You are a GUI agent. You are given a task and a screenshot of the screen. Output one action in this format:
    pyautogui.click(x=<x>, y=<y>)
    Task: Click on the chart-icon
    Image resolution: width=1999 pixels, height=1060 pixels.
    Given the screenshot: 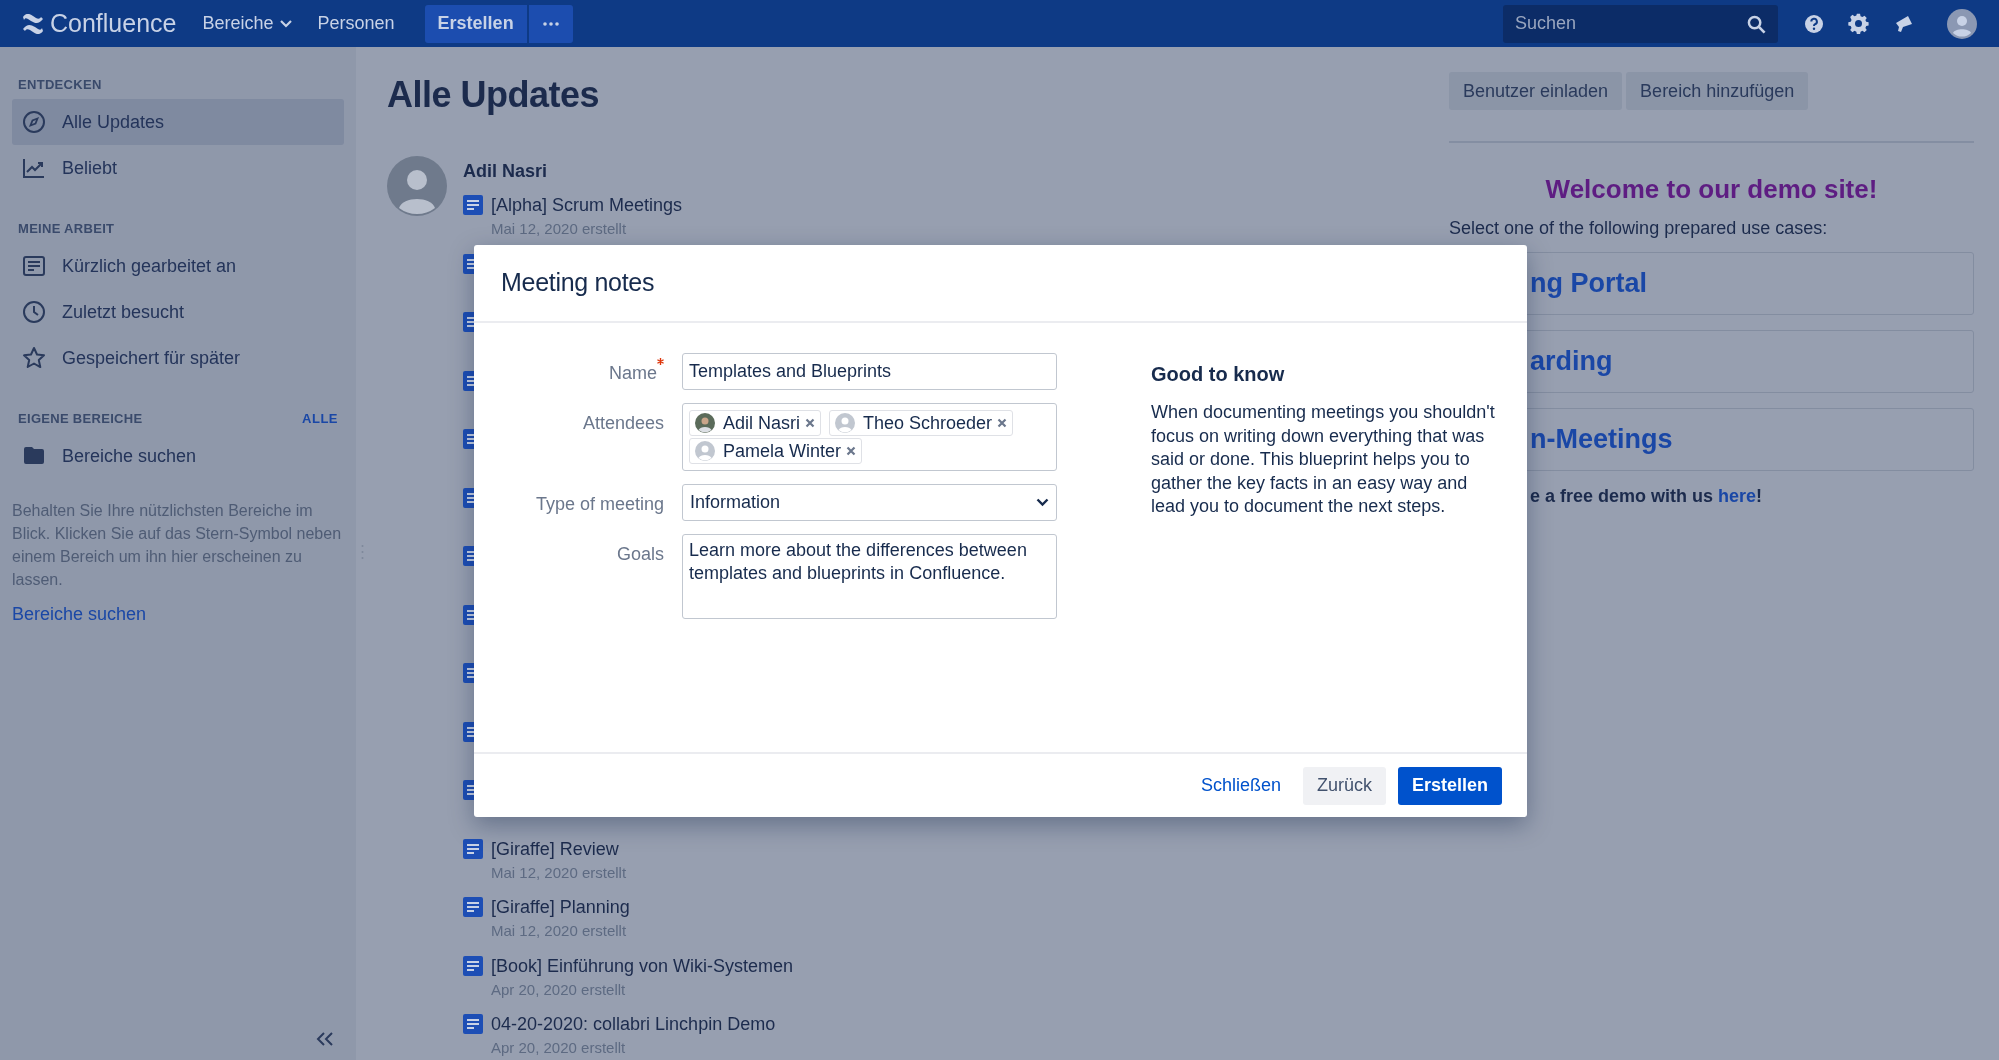 What is the action you would take?
    pyautogui.click(x=34, y=168)
    